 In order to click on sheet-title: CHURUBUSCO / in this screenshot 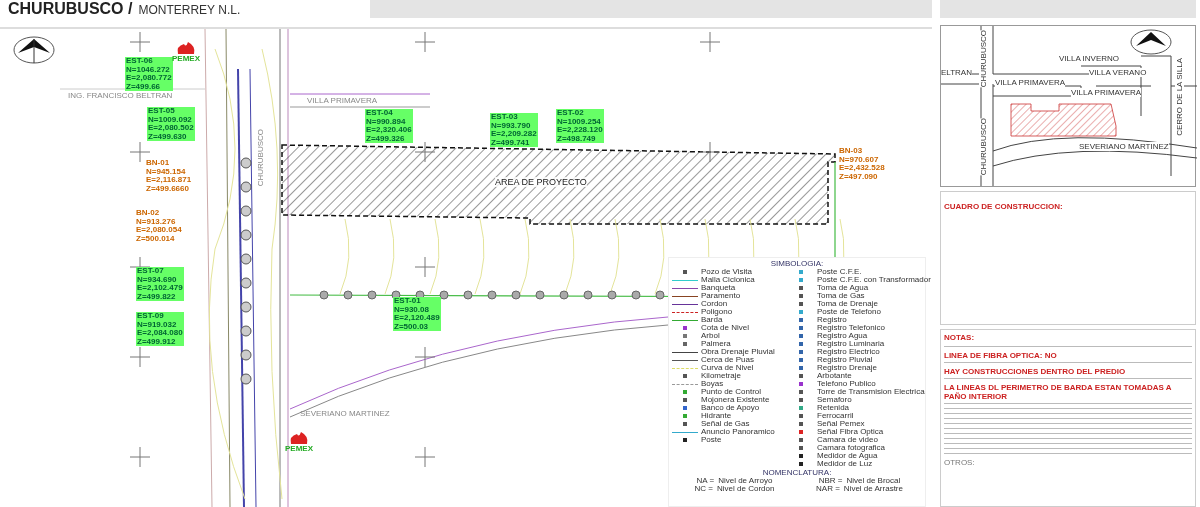, I will do `click(70, 9)`.